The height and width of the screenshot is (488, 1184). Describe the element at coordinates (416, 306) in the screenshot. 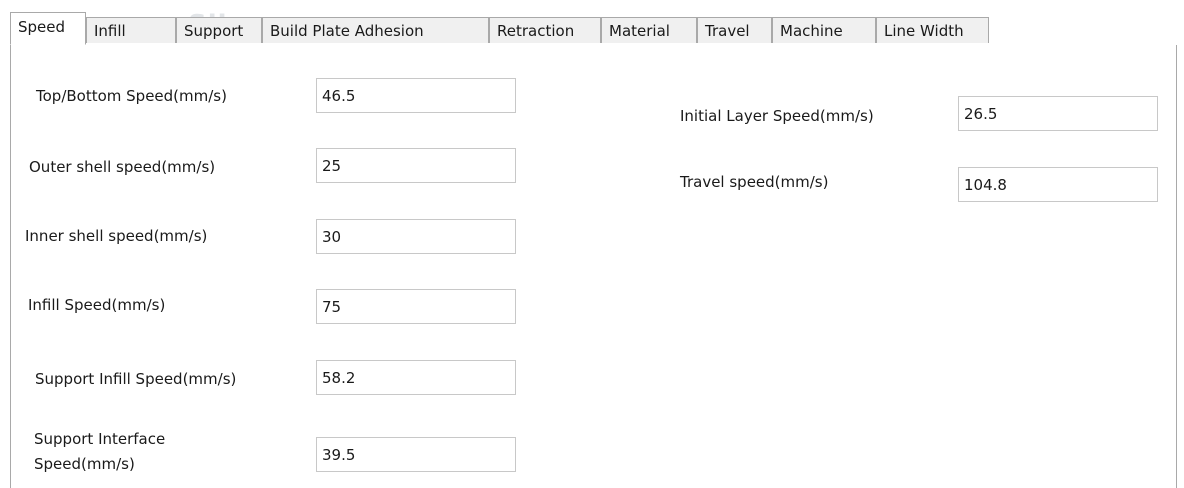

I see `infill-speed-field` at that location.